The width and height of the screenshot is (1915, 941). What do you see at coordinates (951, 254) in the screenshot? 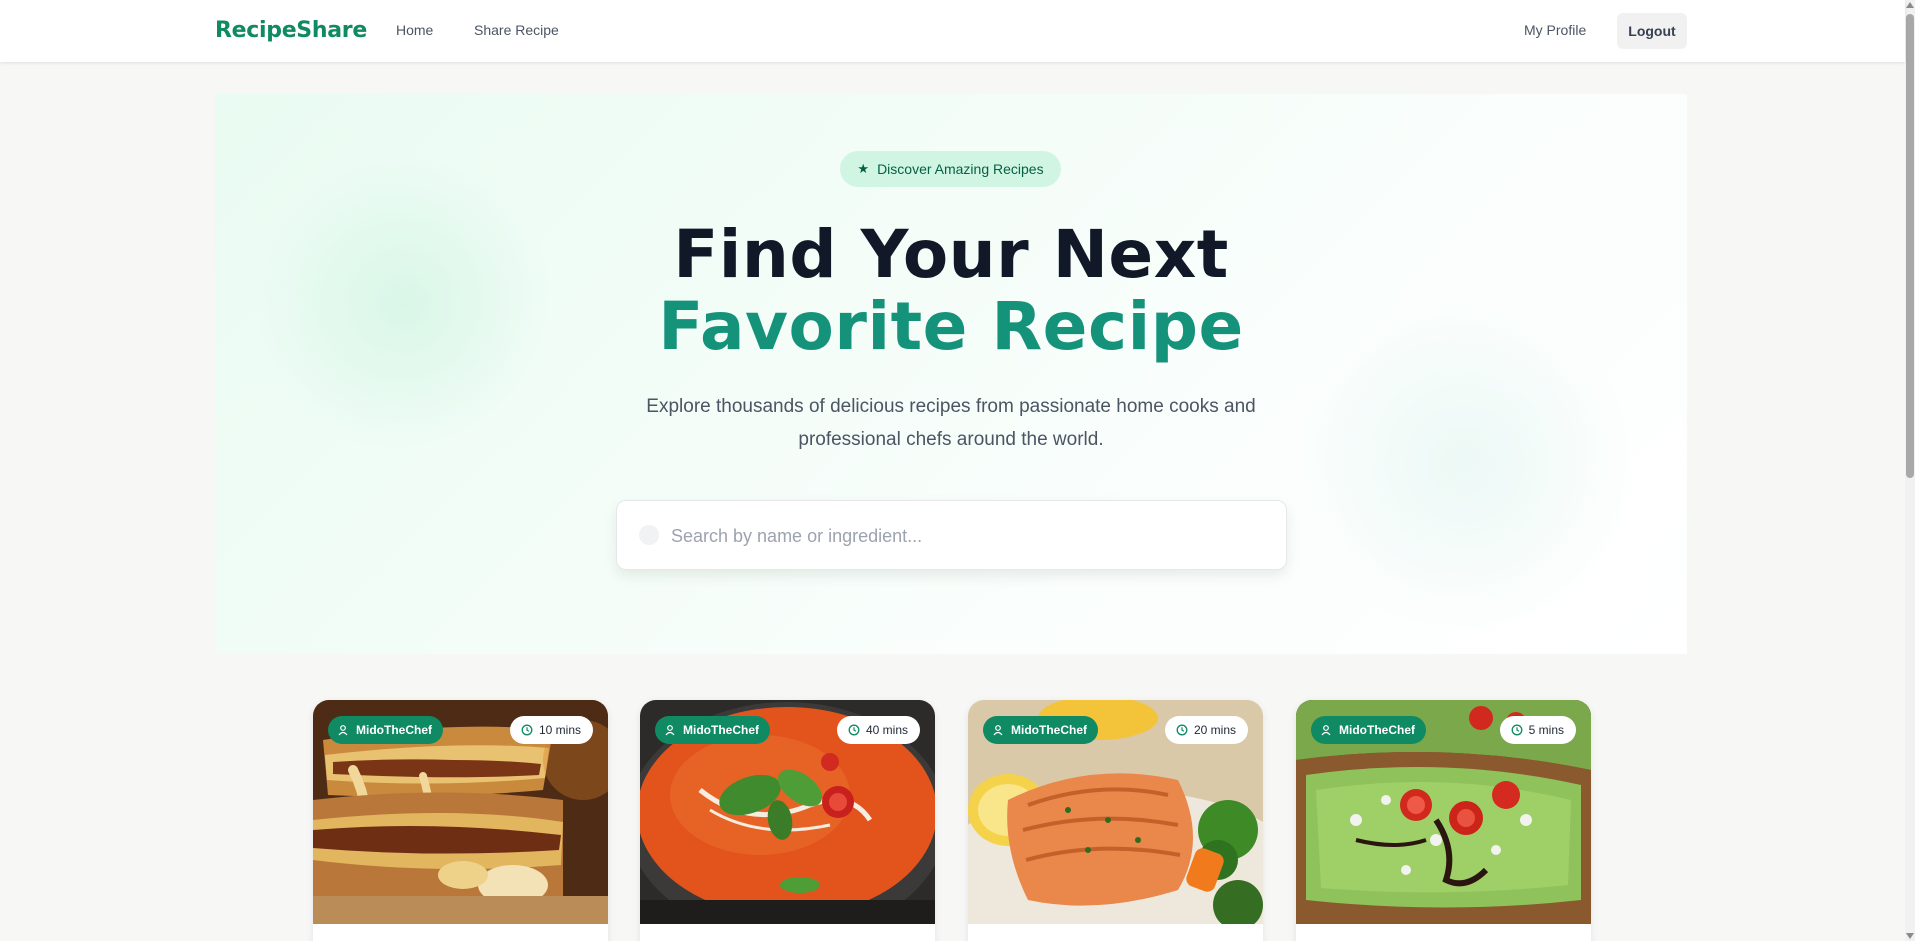
I see `headline-line-1: Find Your Next` at bounding box center [951, 254].